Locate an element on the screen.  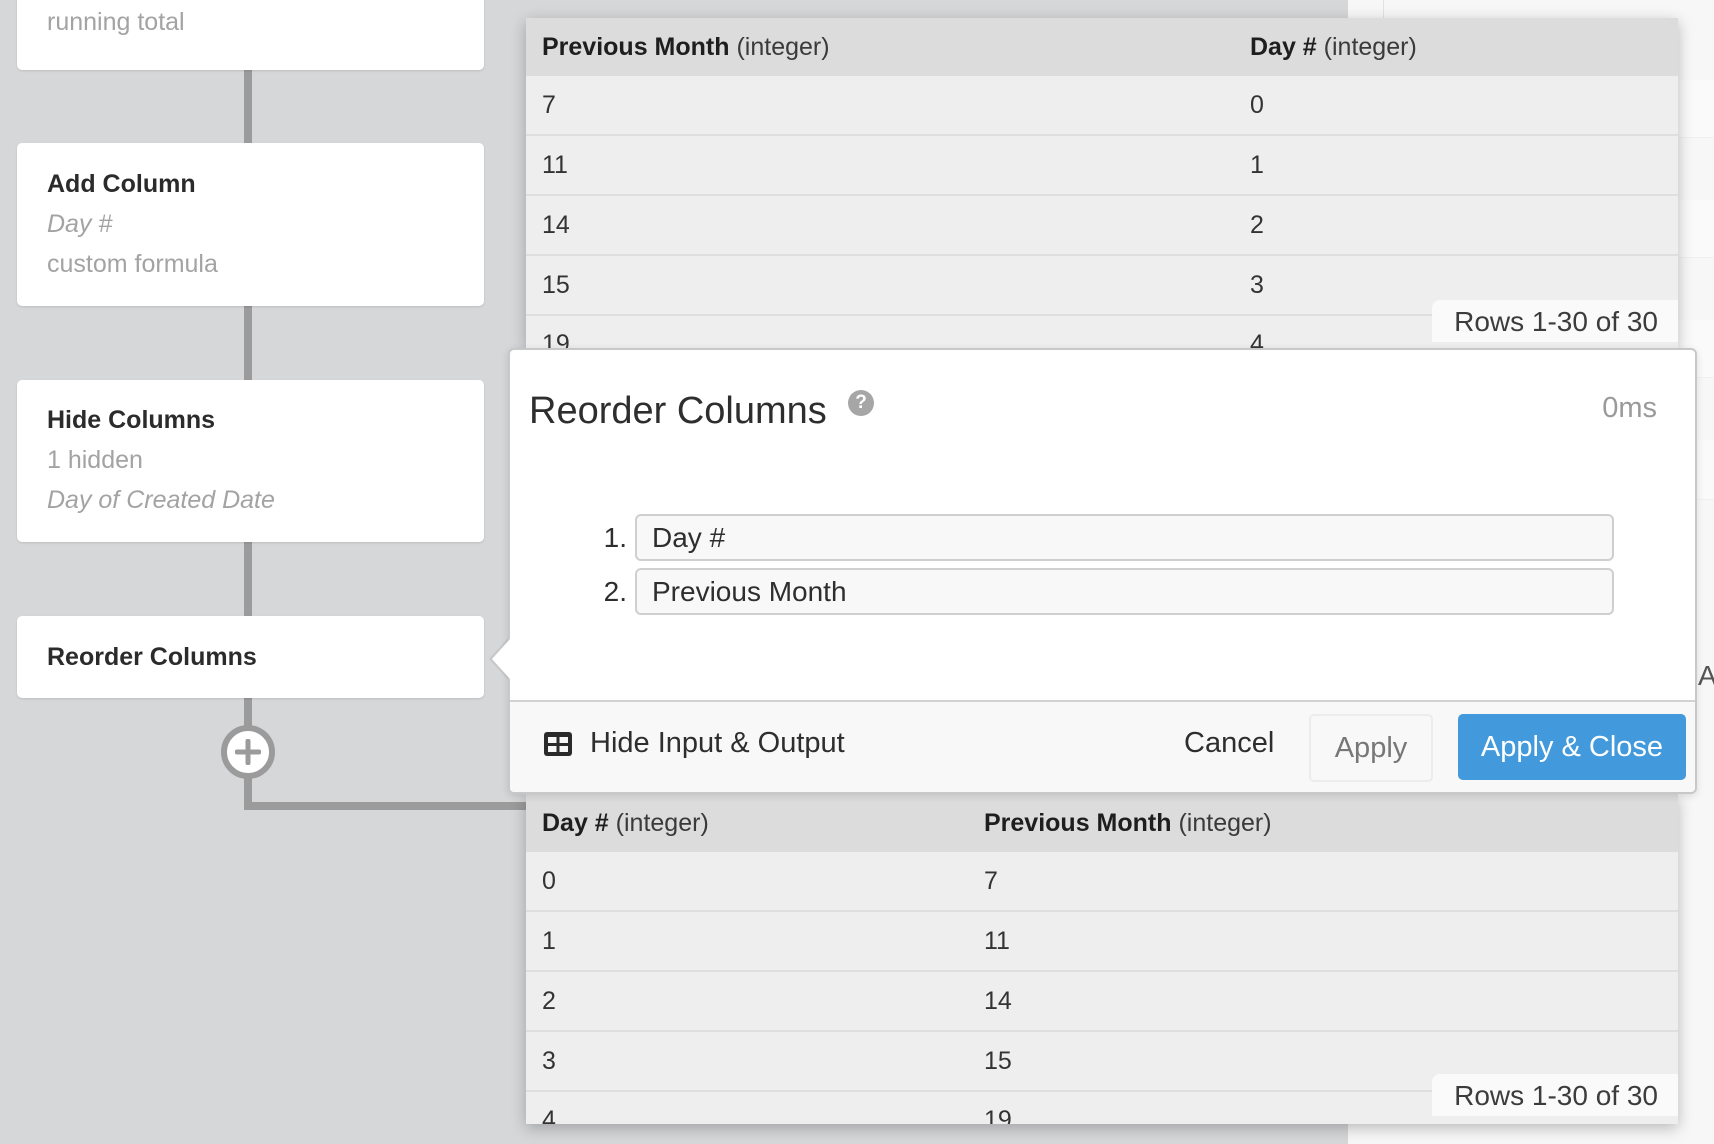
plus-icon is located at coordinates (248, 752).